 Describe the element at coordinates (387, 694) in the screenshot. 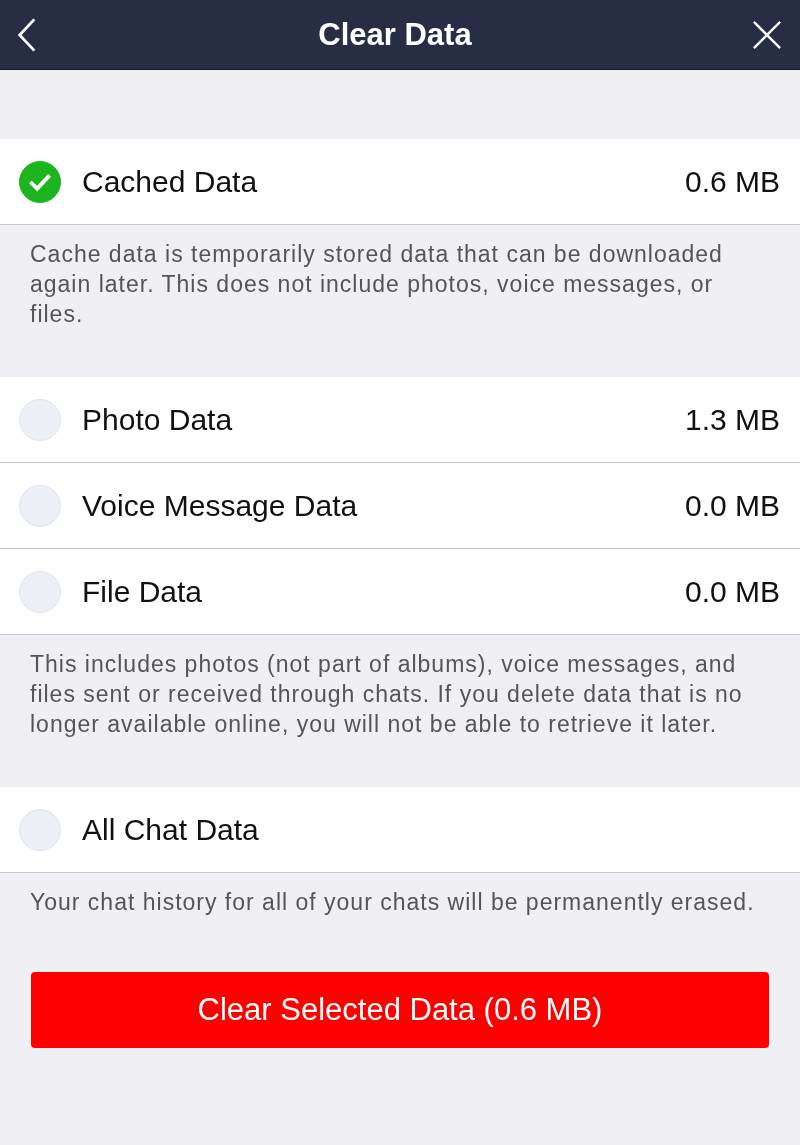

I see `description-text: This includes photos (not part of albums), voice messages, and files sent or received through chats. If you delete data that is no longer available online, you will not be able to retrieve it later.` at that location.